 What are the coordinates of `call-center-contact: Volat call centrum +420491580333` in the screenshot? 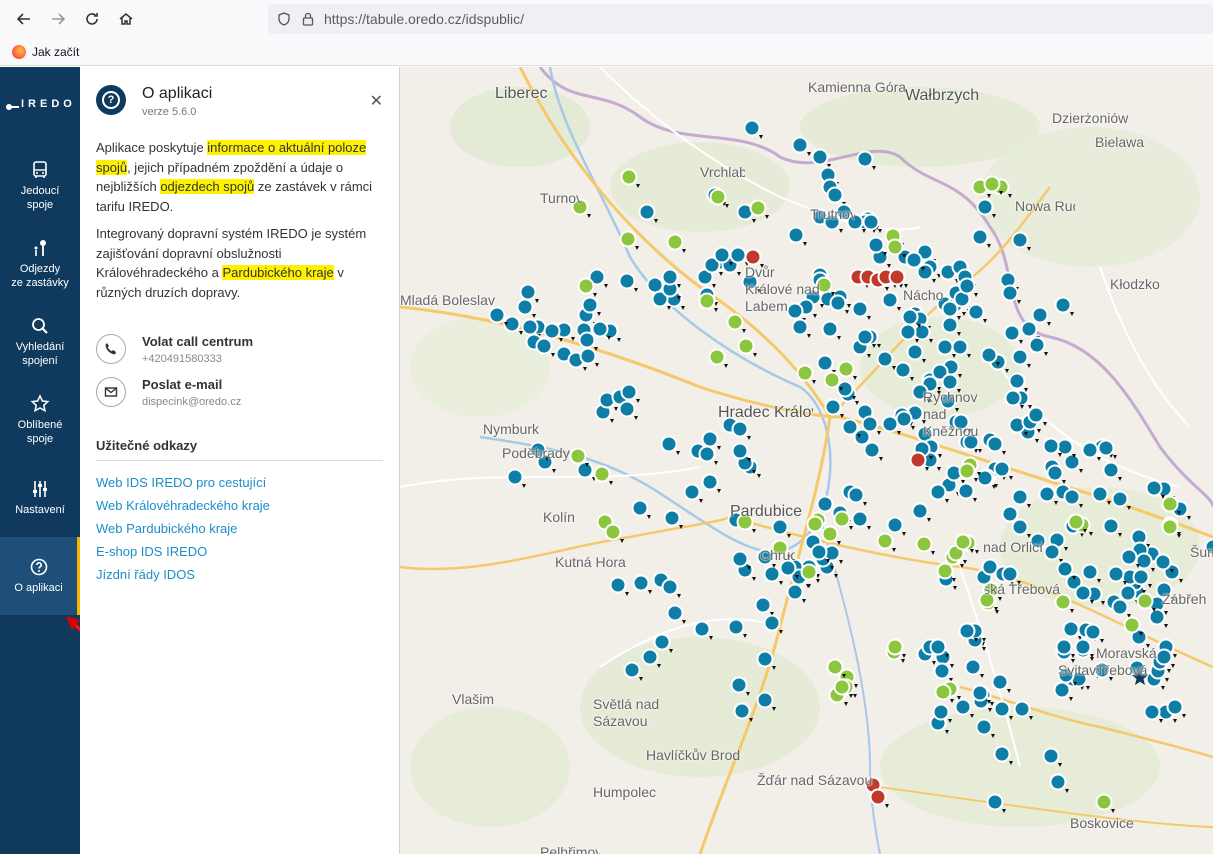 It's located at (239, 349).